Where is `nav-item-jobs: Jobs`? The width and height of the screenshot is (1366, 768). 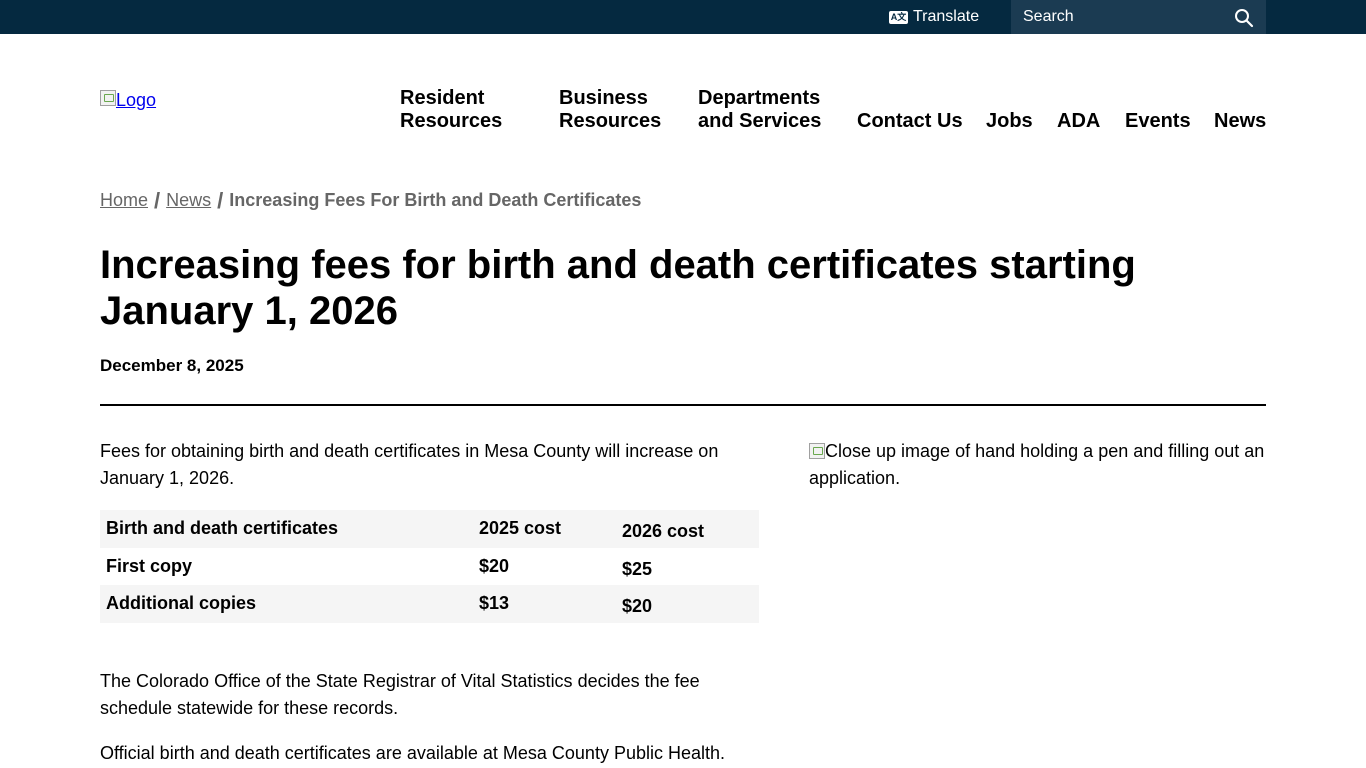 nav-item-jobs: Jobs is located at coordinates (1009, 121).